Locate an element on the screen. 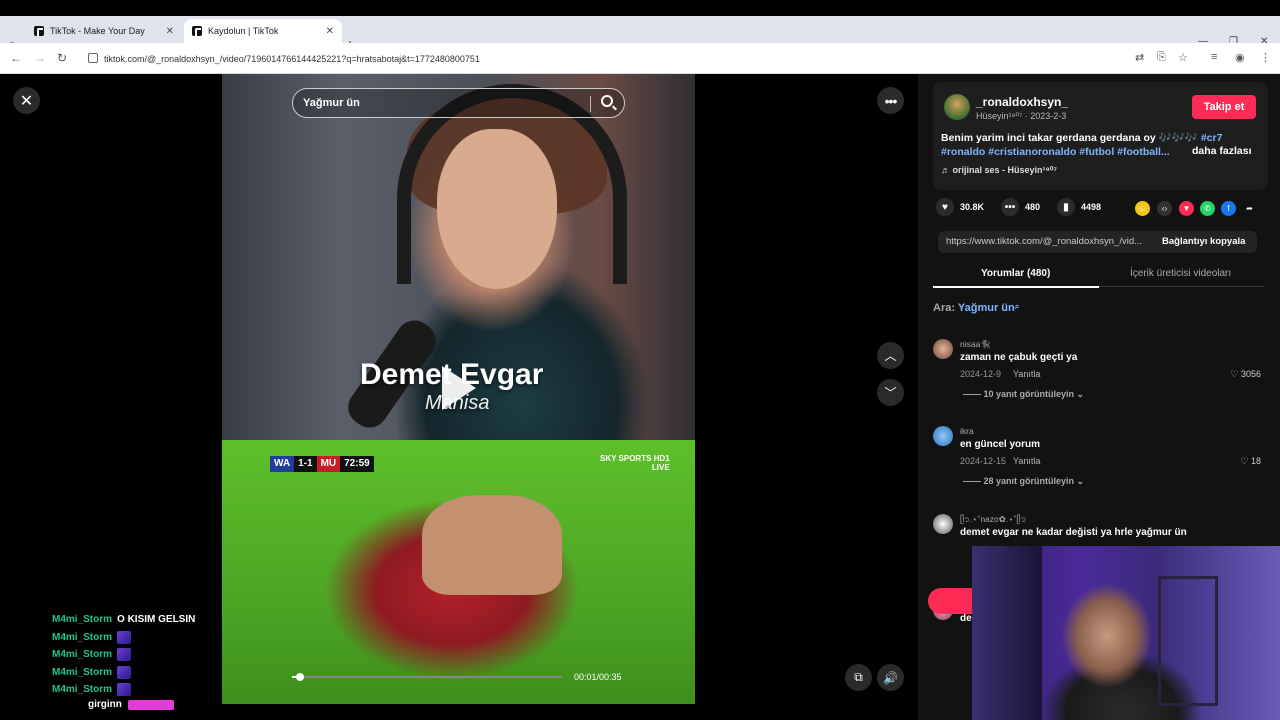 The height and width of the screenshot is (720, 1280). video-bottom-half: WA 1-1 MU 72:59 SKY SPORTS HD1 LIVE is located at coordinates (458, 572).